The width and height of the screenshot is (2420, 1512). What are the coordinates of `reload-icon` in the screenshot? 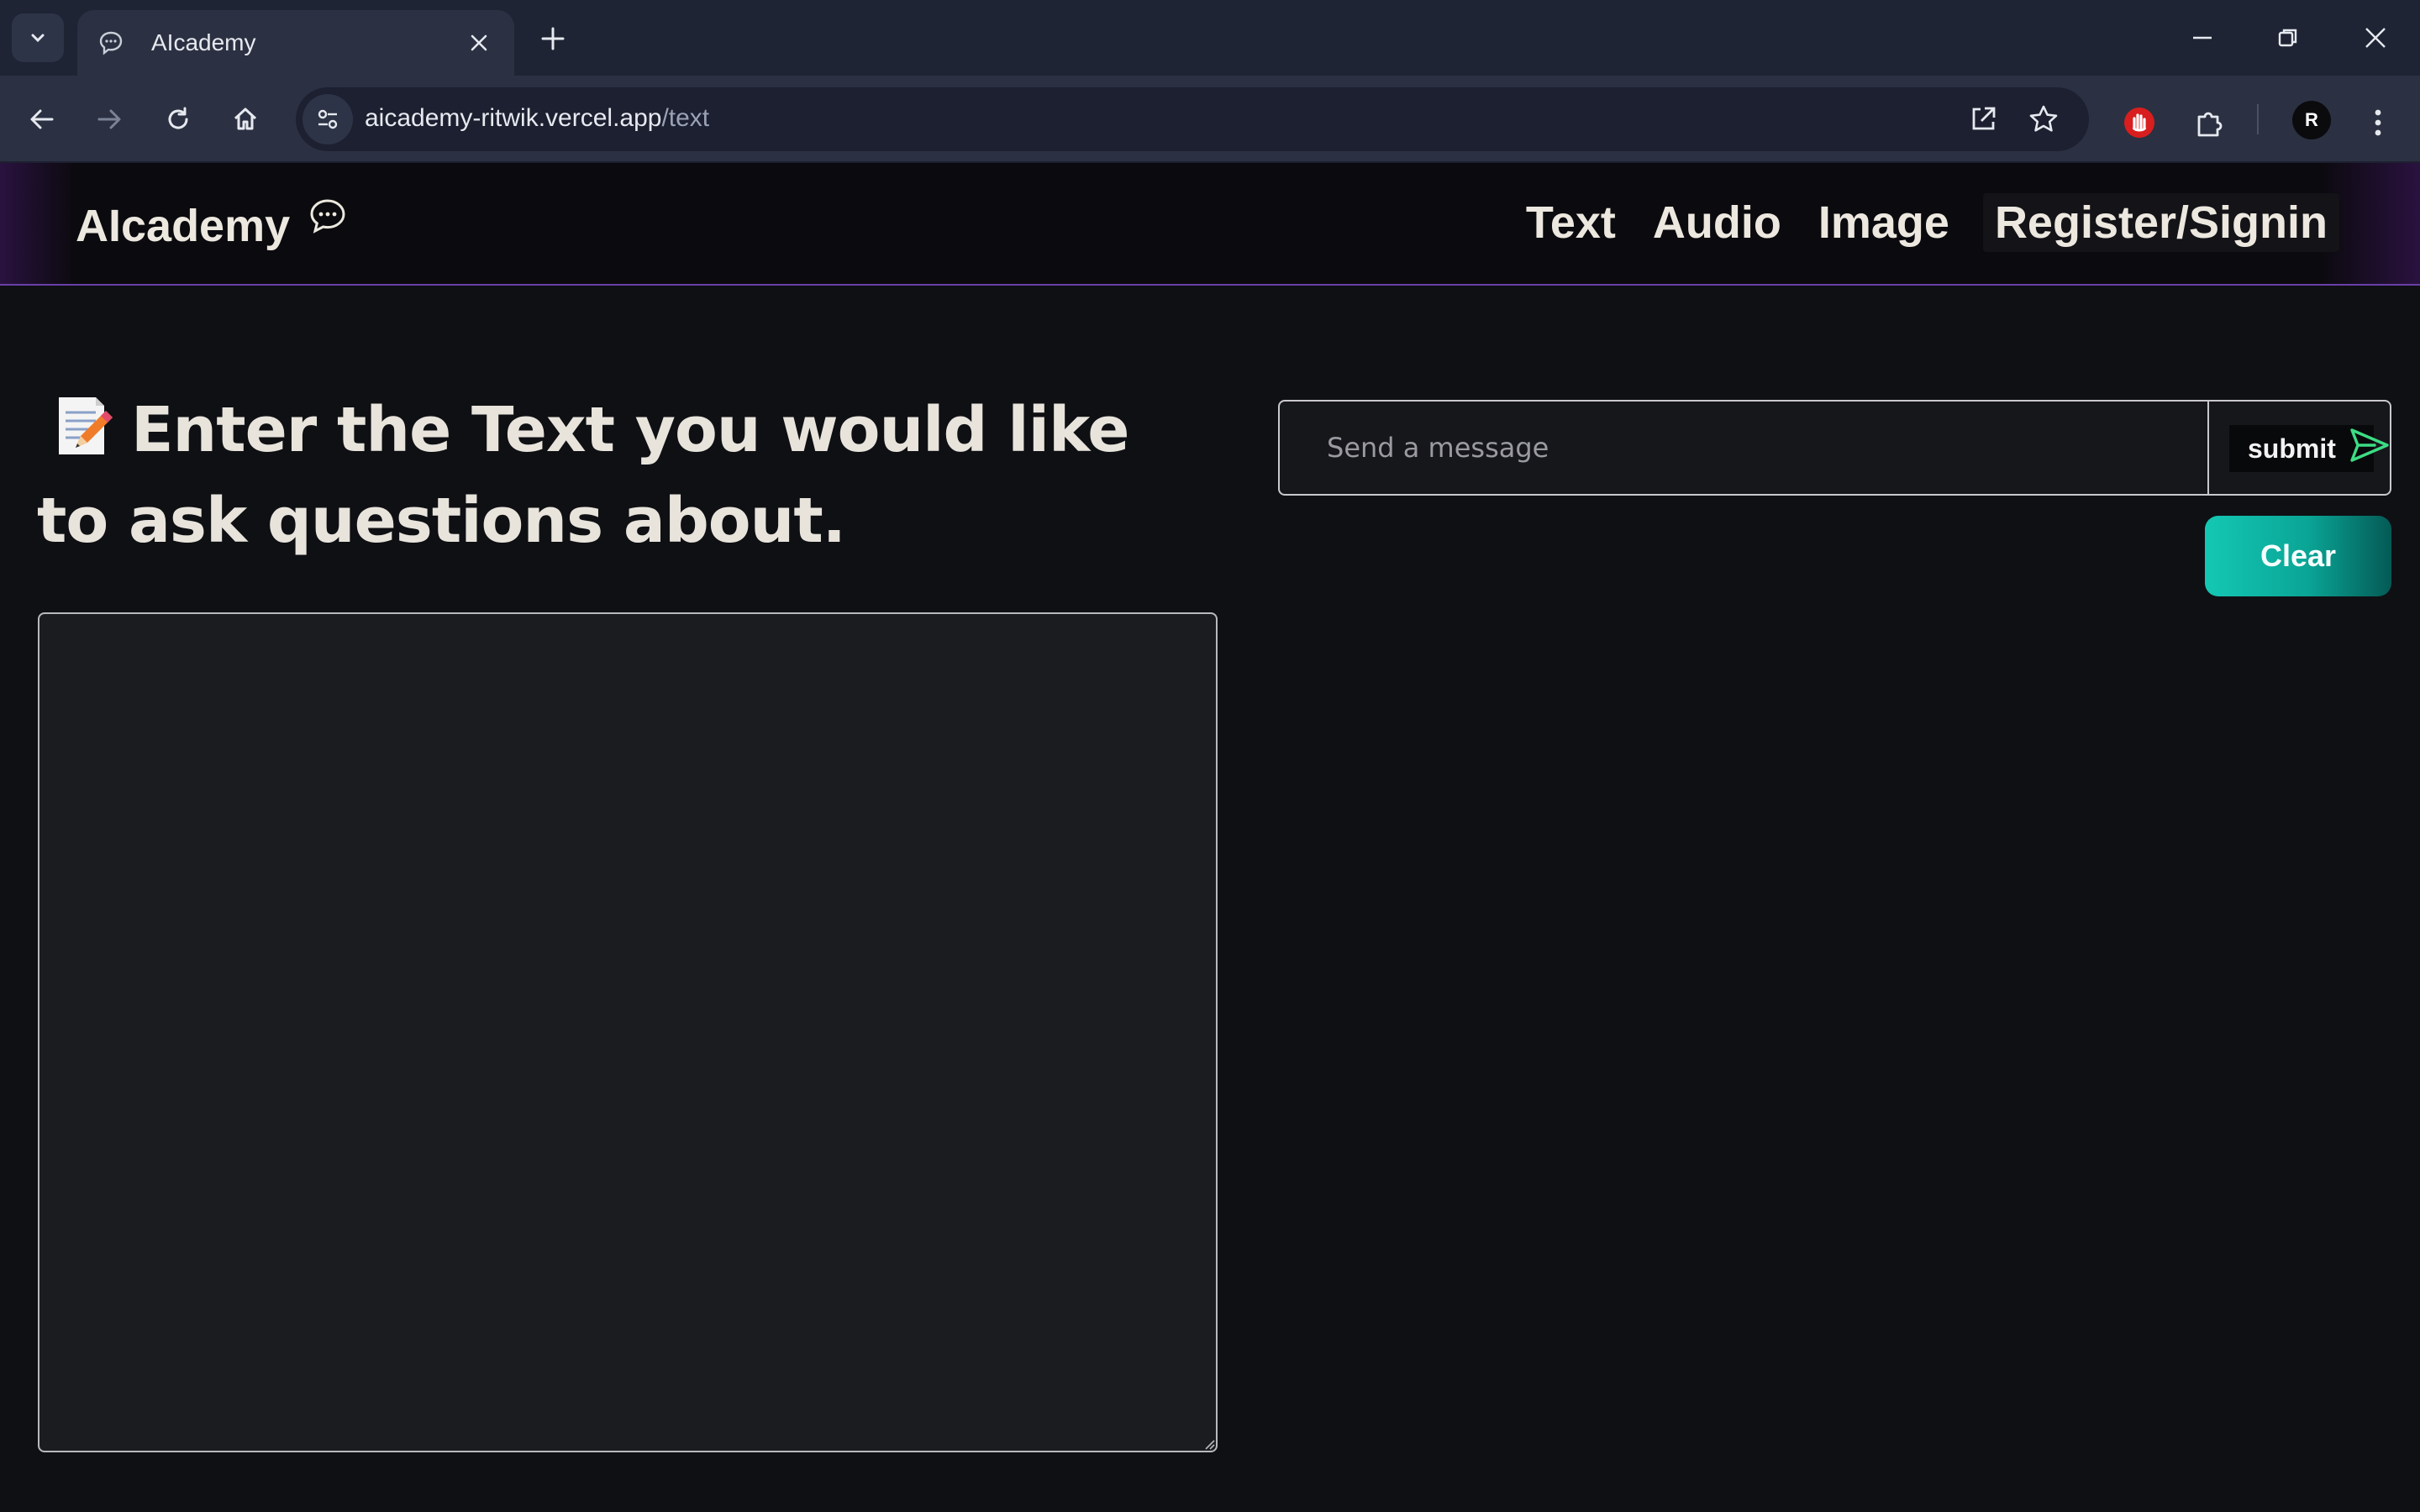 It's located at (178, 118).